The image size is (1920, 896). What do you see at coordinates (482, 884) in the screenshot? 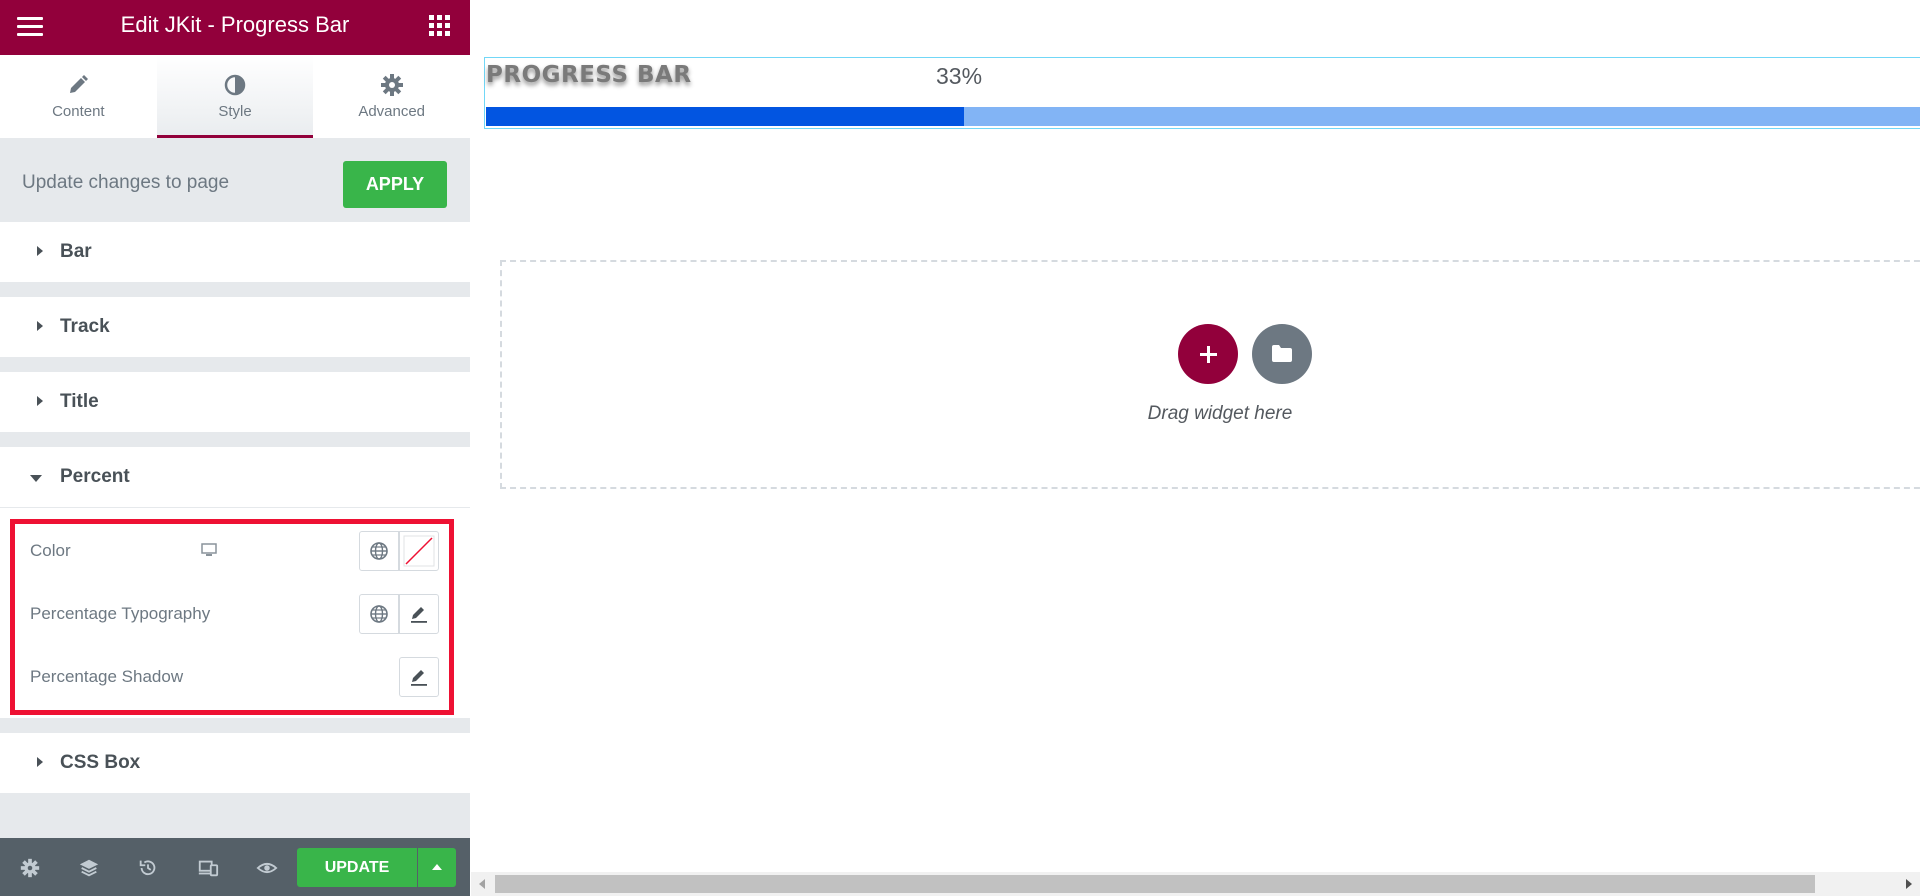
I see `scroll-left-icon` at bounding box center [482, 884].